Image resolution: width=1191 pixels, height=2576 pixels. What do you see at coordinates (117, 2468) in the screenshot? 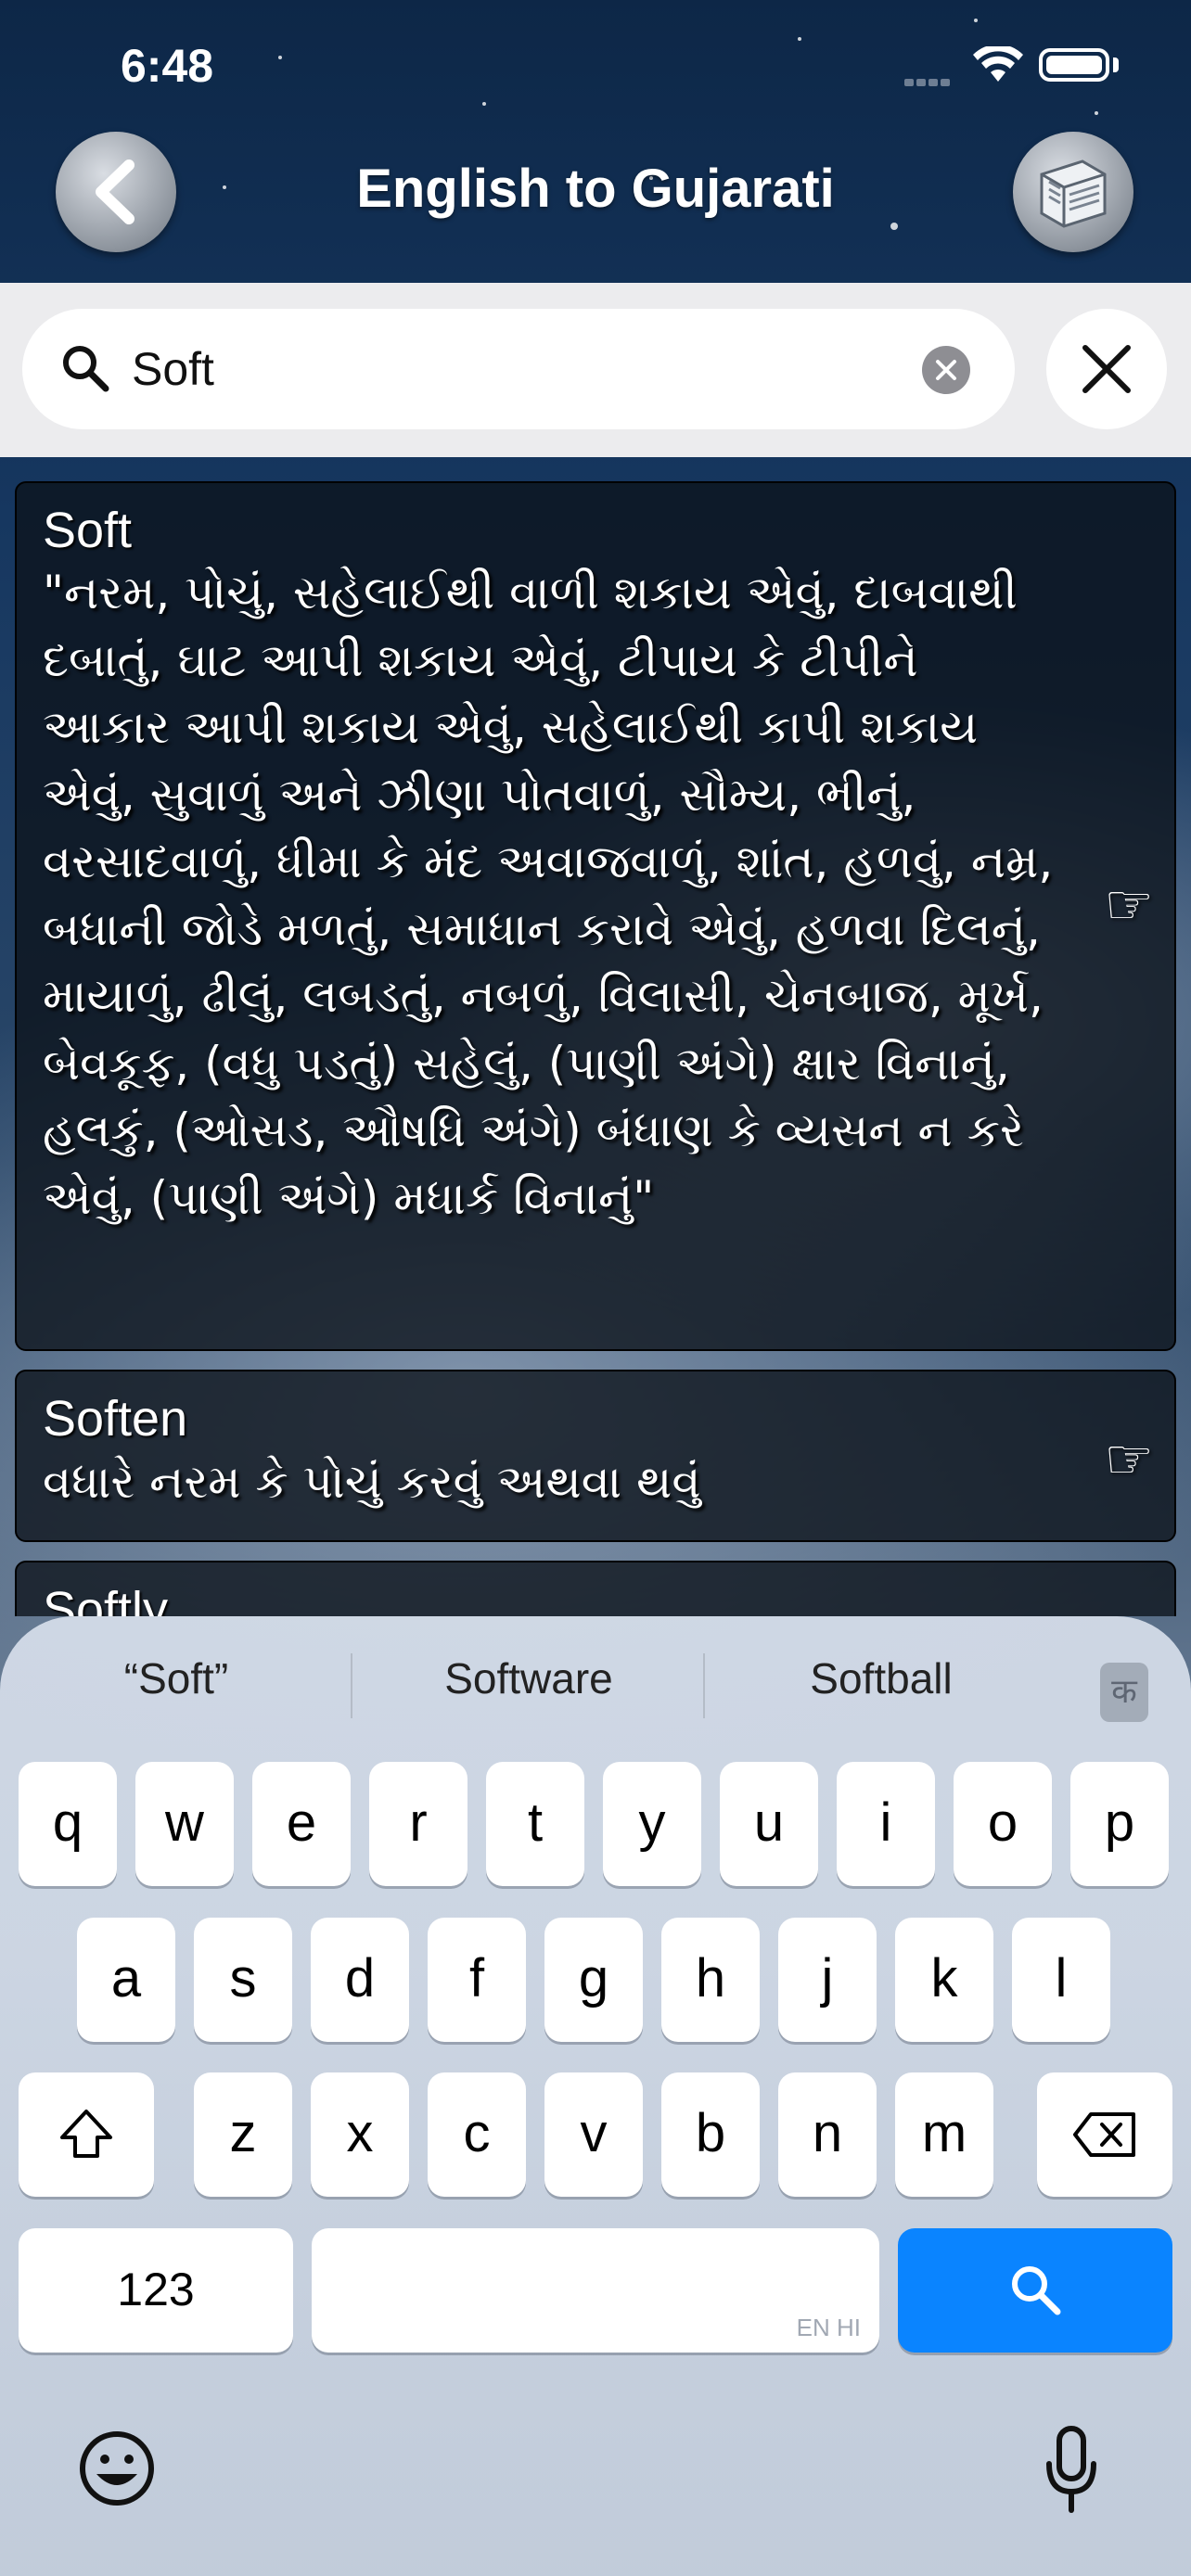
I see `emoji-icon` at bounding box center [117, 2468].